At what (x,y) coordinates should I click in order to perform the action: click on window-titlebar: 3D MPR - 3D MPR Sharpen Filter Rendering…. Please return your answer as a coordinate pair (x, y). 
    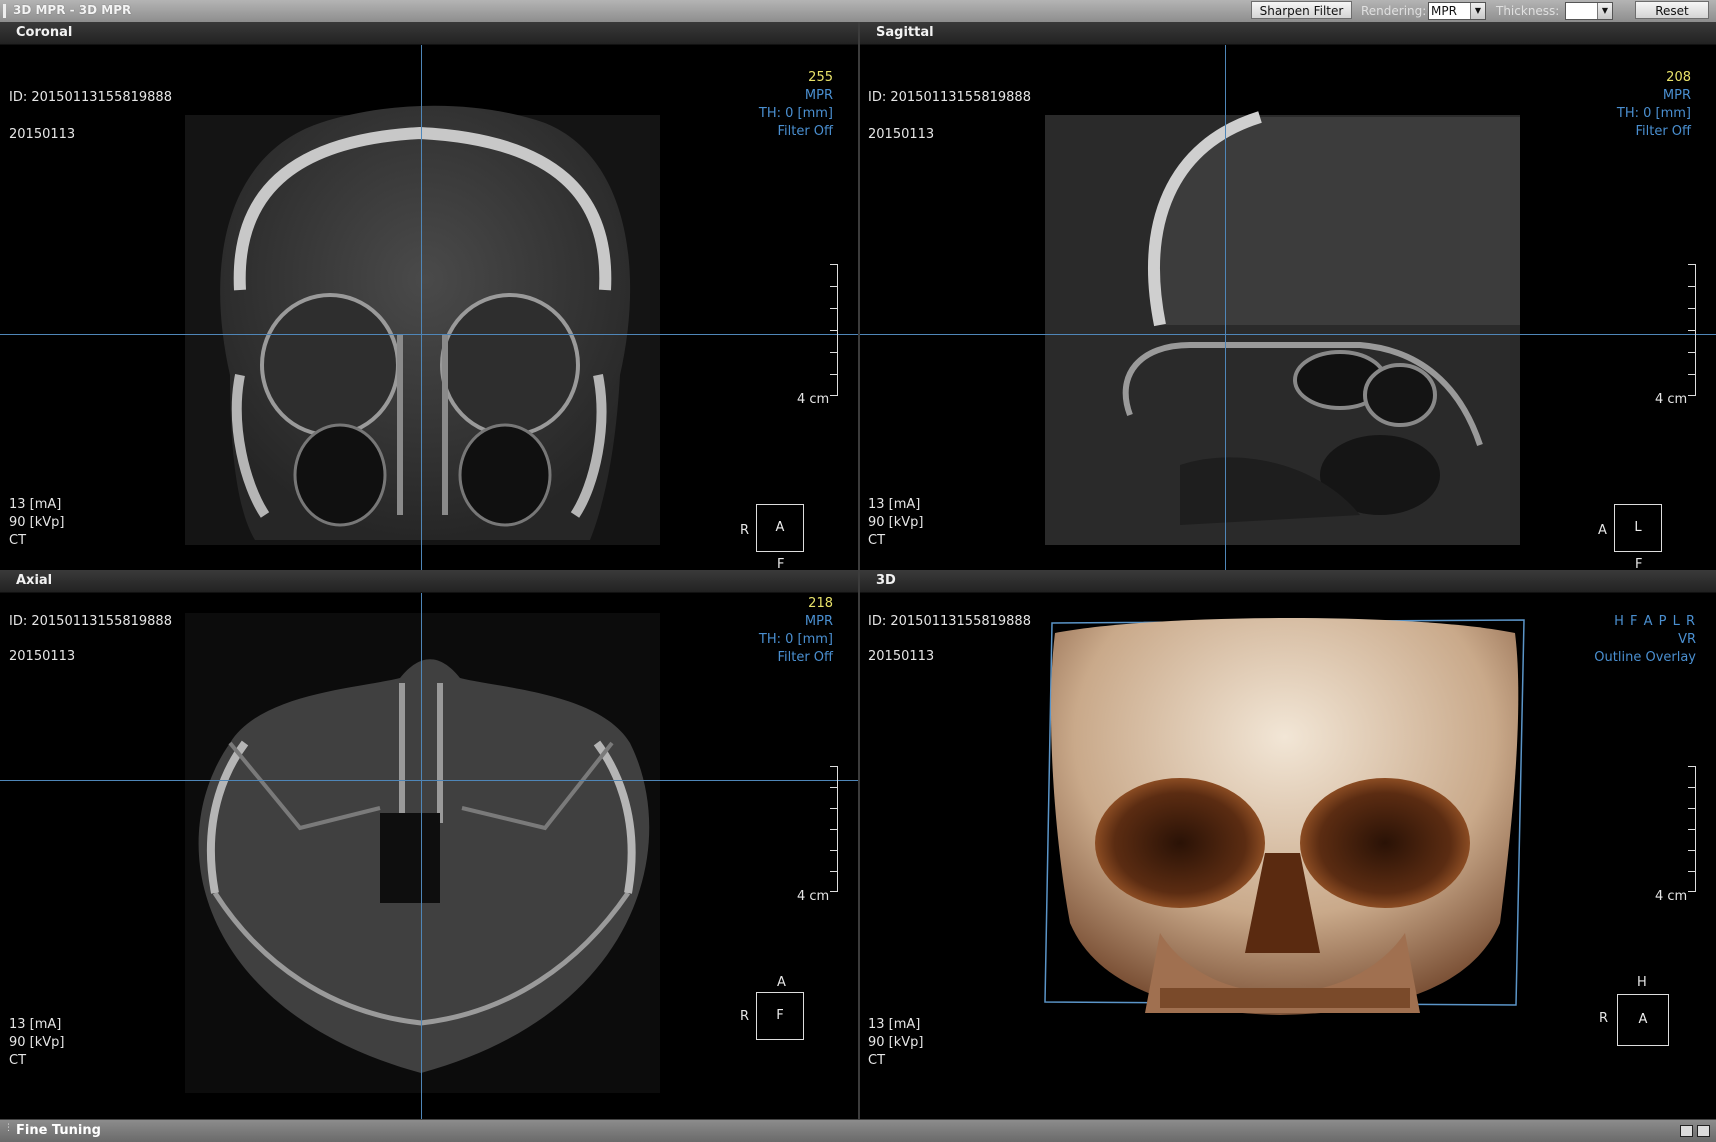
    Looking at the image, I should click on (858, 11).